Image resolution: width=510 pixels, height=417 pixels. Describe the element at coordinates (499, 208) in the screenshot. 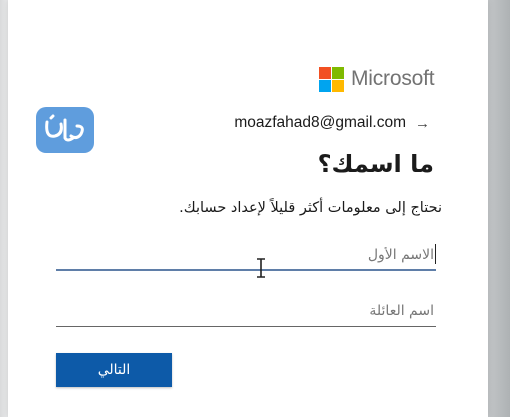

I see `window-edge` at that location.